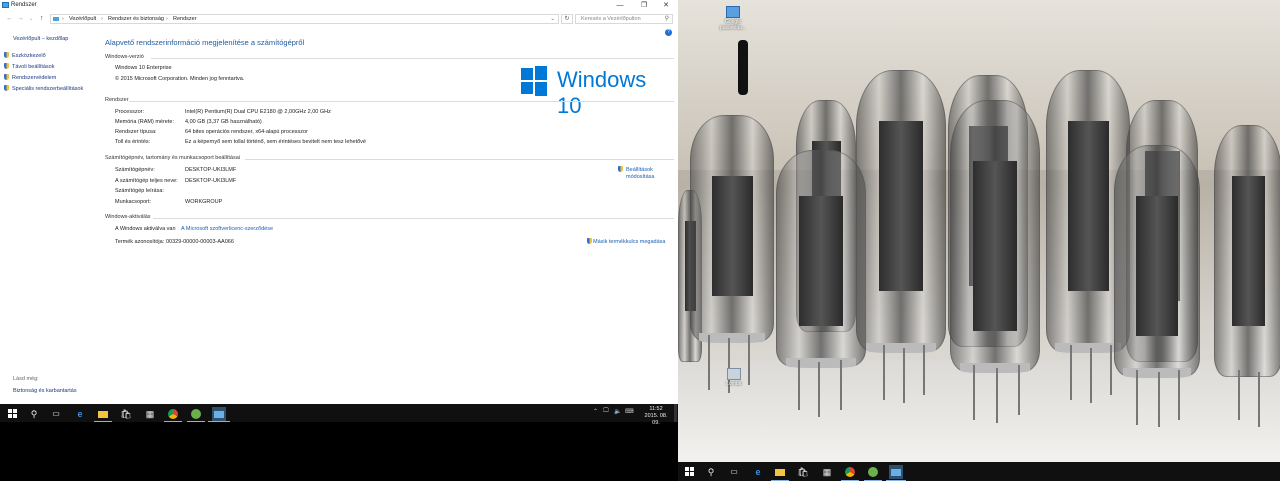 Image resolution: width=1280 pixels, height=481 pixels. Describe the element at coordinates (20, 18) in the screenshot. I see `forward-arrow-icon: →` at that location.